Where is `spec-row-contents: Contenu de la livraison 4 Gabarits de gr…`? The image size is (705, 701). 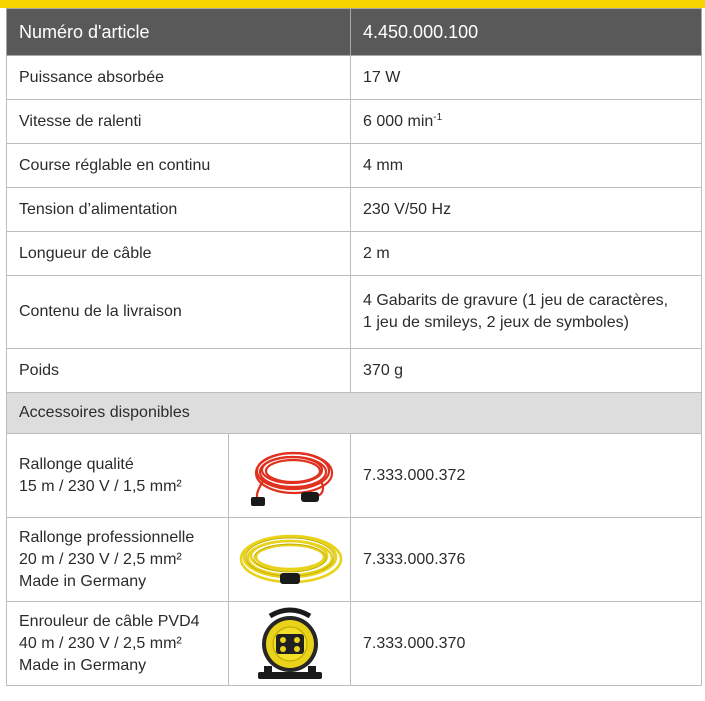
spec-row-contents: Contenu de la livraison 4 Gabarits de gr… is located at coordinates (354, 312).